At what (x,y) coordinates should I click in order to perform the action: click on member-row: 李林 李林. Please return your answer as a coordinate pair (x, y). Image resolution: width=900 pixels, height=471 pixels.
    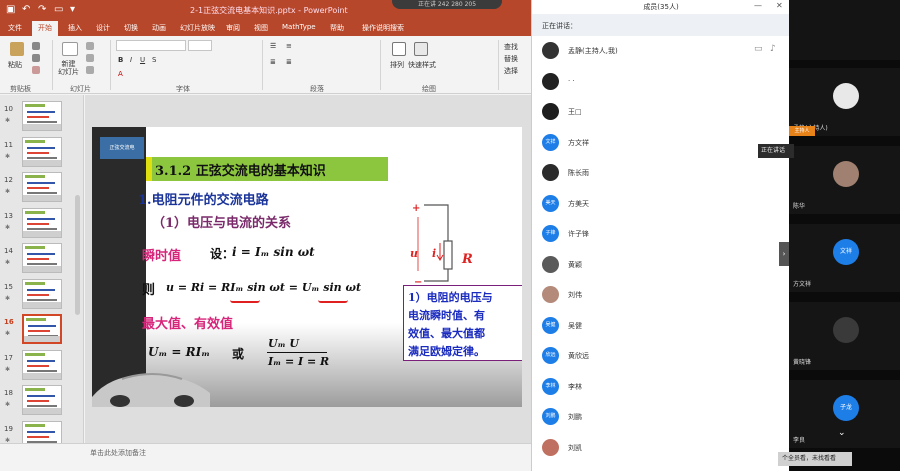
    Looking at the image, I should click on (661, 388).